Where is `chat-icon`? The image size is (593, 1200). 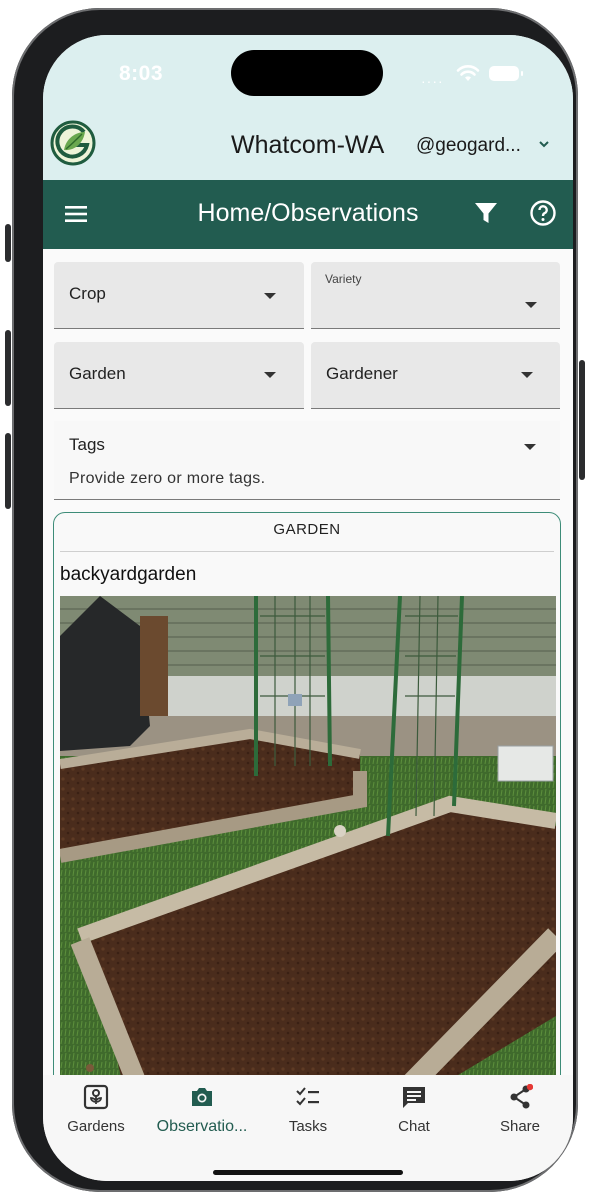
chat-icon is located at coordinates (414, 1097).